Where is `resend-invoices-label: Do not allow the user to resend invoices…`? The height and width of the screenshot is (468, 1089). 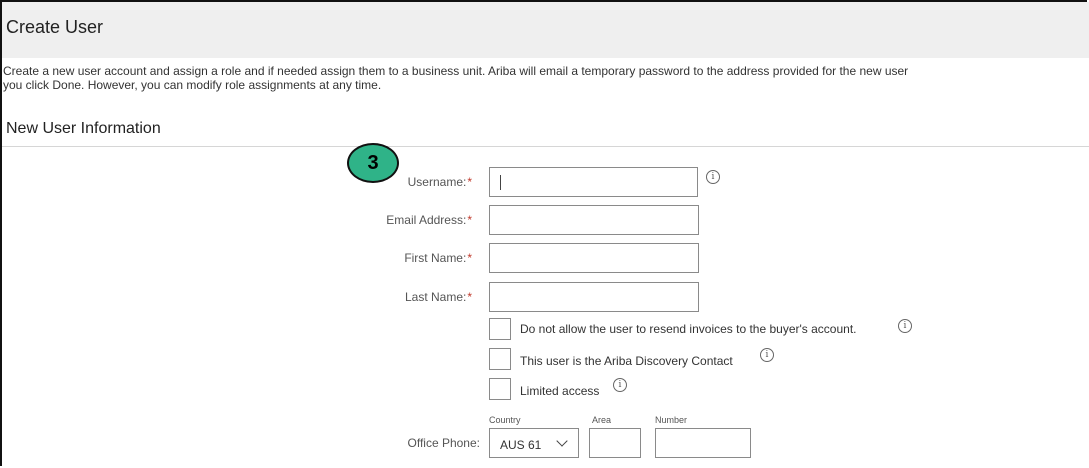 resend-invoices-label: Do not allow the user to resend invoices… is located at coordinates (688, 329).